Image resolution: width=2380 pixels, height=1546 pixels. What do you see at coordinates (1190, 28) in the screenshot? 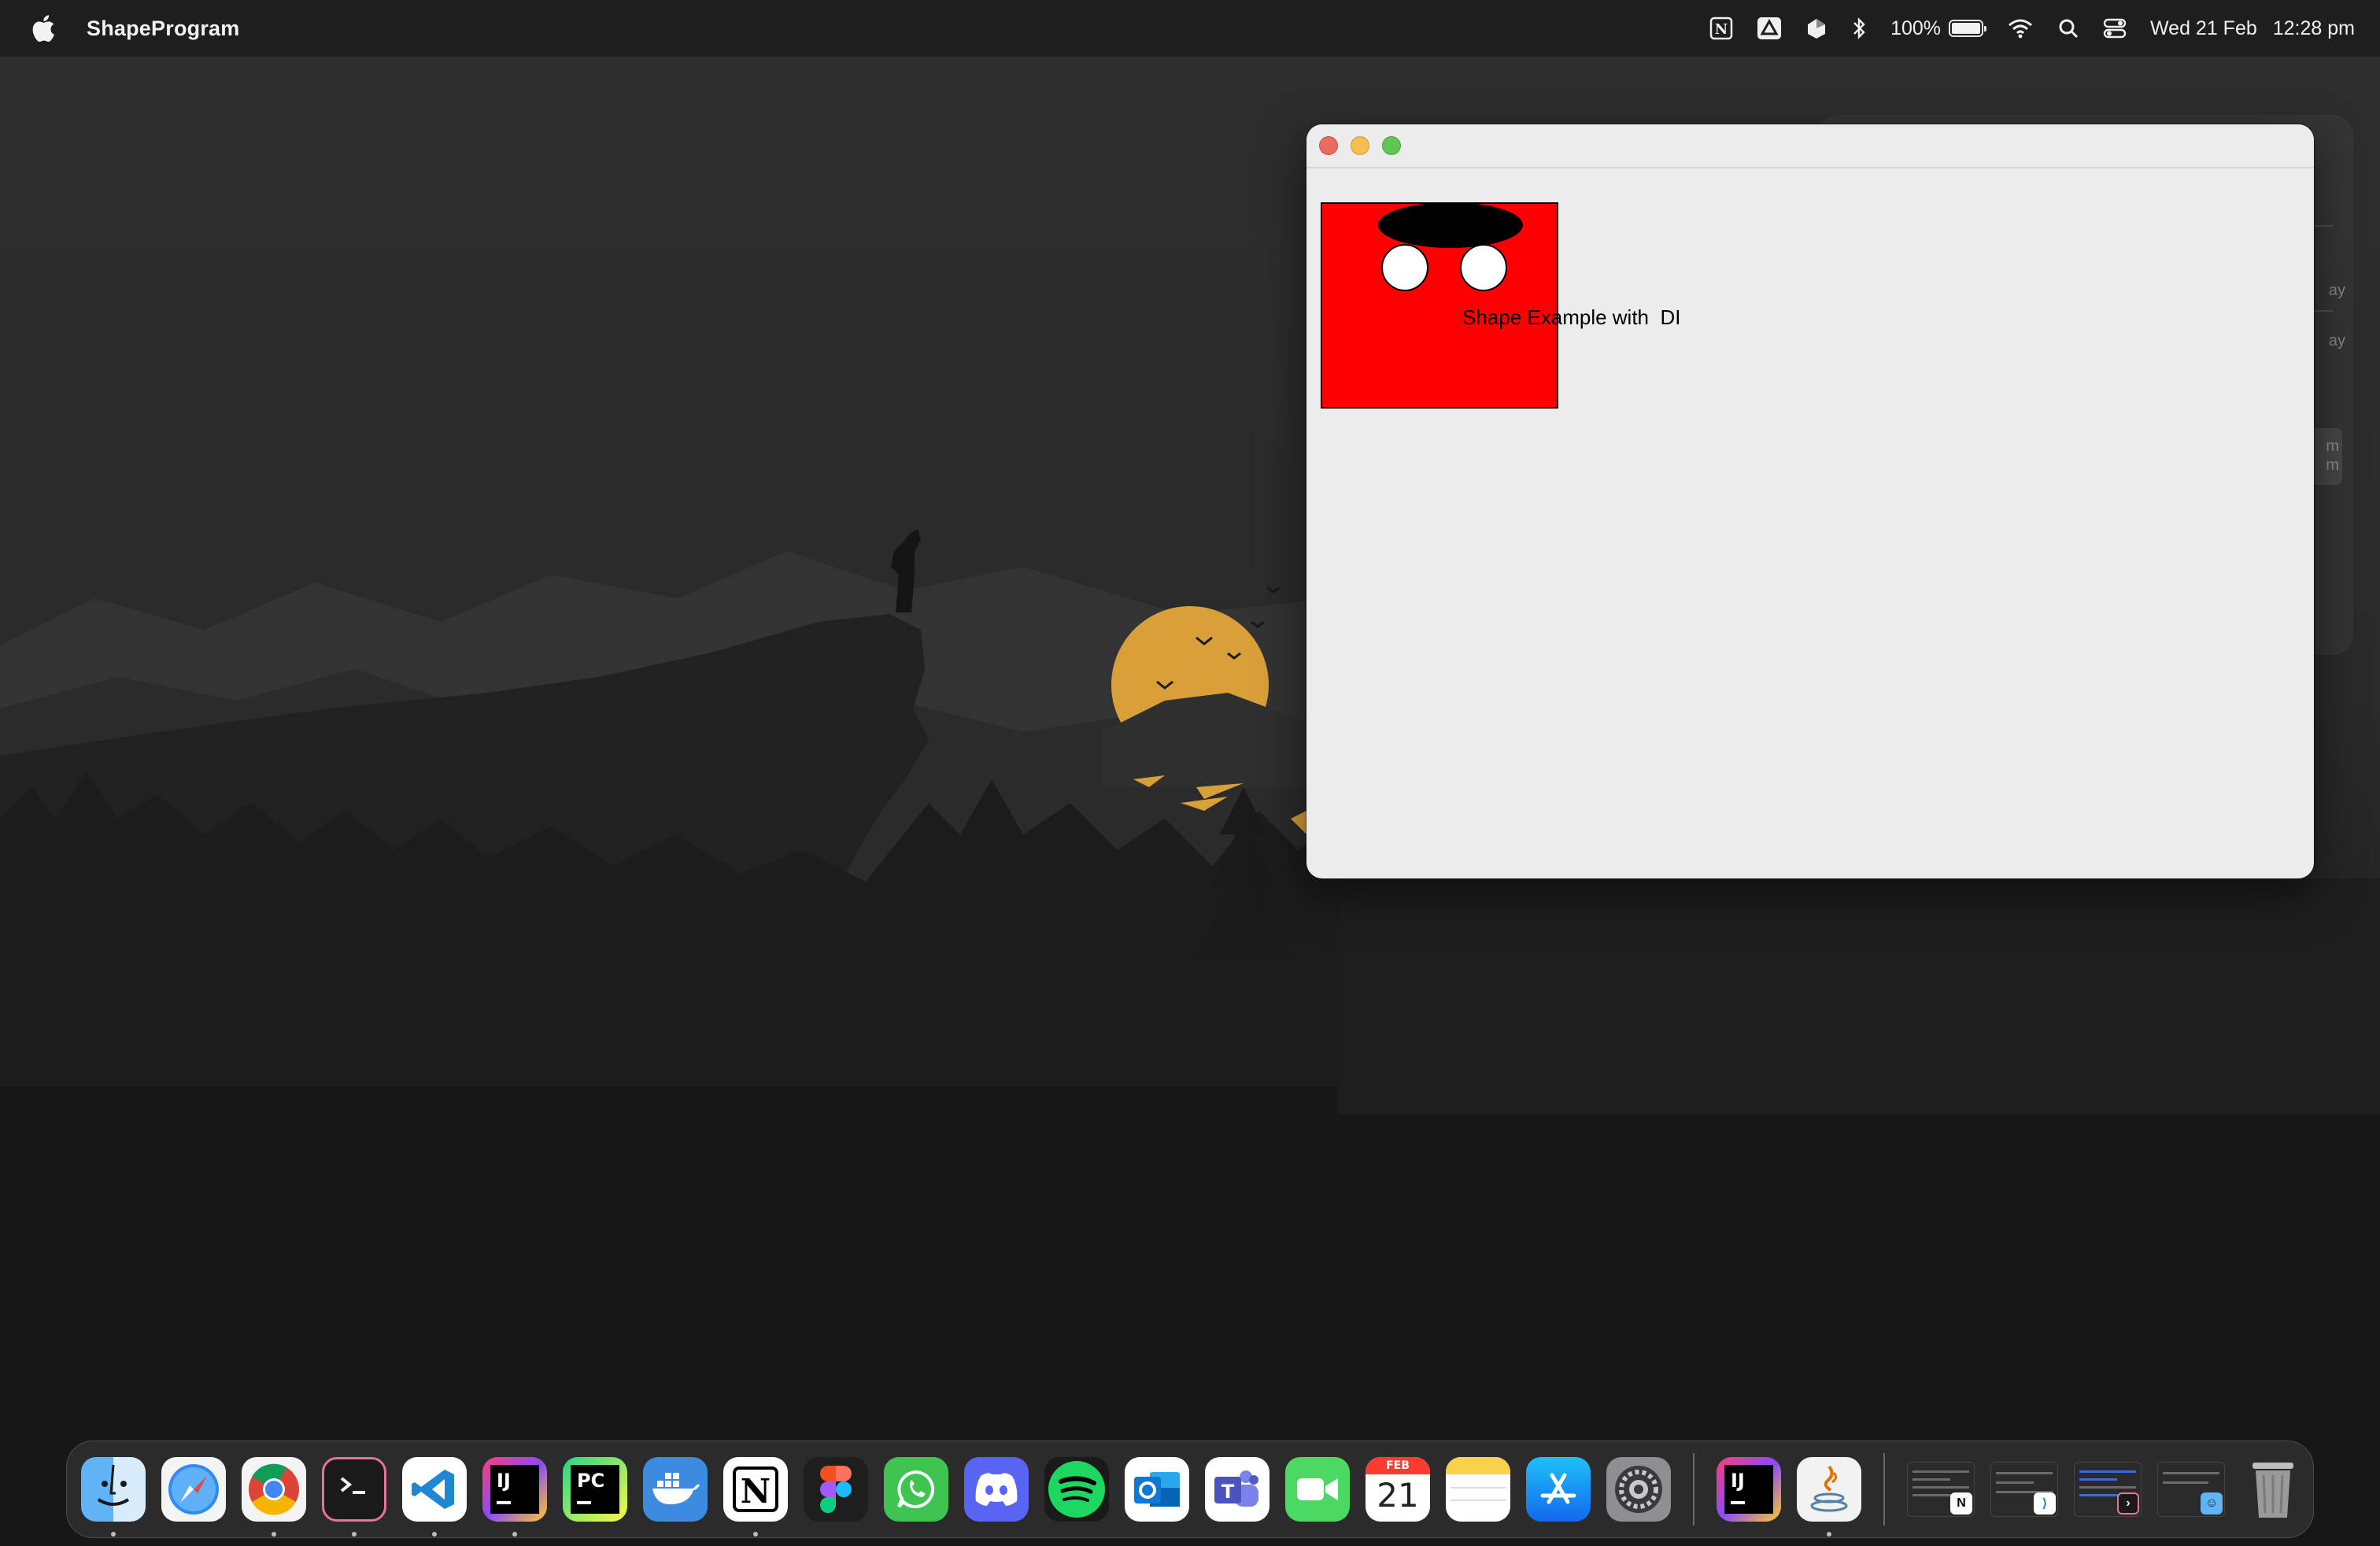
I see `menu-bar: ShapeProgram N 100% Wed 21 Feb 12:28 pm` at bounding box center [1190, 28].